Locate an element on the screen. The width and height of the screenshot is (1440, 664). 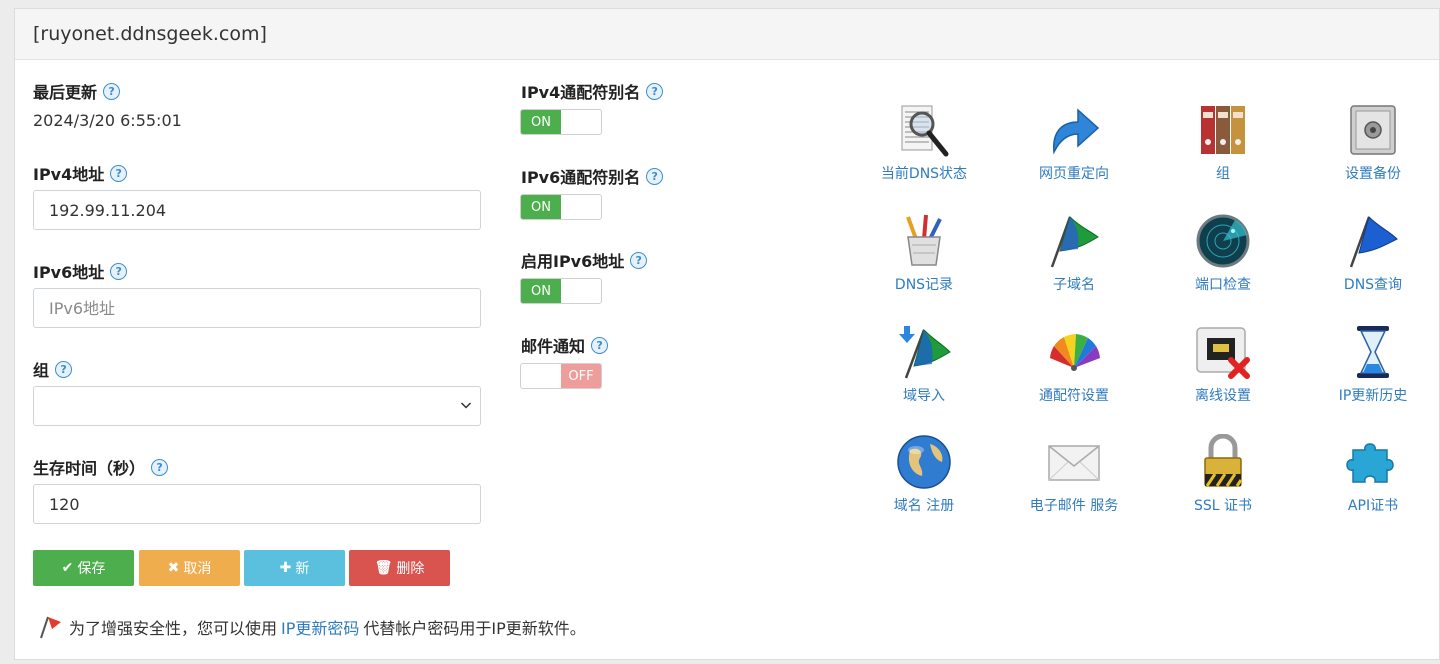
safe-icon is located at coordinates (1373, 130).